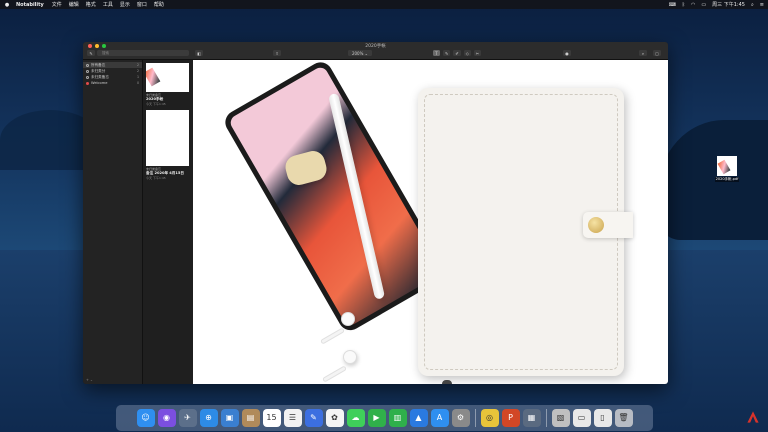 The width and height of the screenshot is (768, 432). Describe the element at coordinates (98, 70) in the screenshot. I see `sidebar-item-label: 未归类分` at that location.